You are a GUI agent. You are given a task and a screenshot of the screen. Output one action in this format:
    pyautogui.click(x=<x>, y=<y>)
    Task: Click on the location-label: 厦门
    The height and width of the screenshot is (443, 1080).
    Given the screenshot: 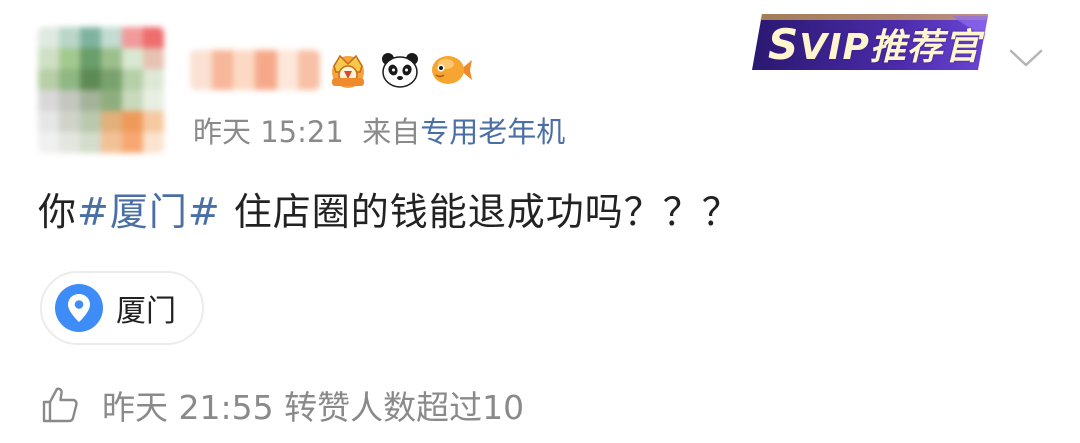 What is the action you would take?
    pyautogui.click(x=146, y=311)
    